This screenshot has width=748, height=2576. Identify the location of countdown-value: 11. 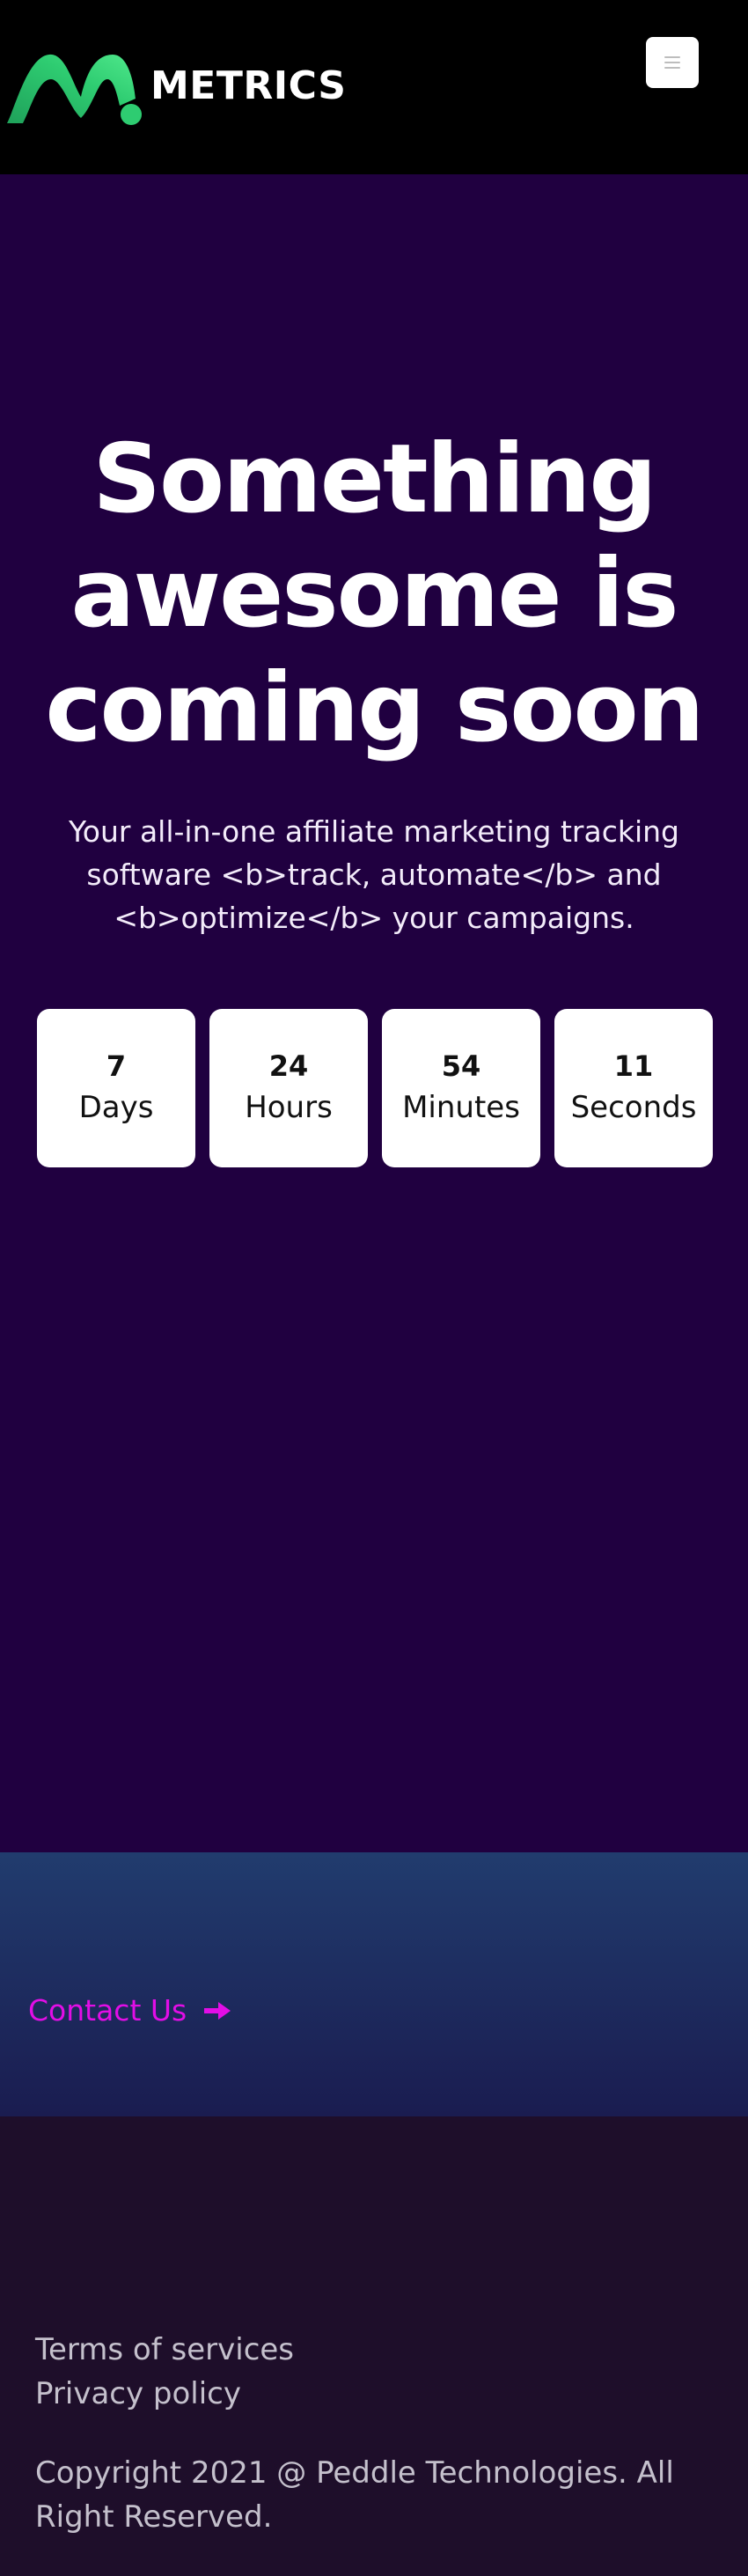
(634, 1066).